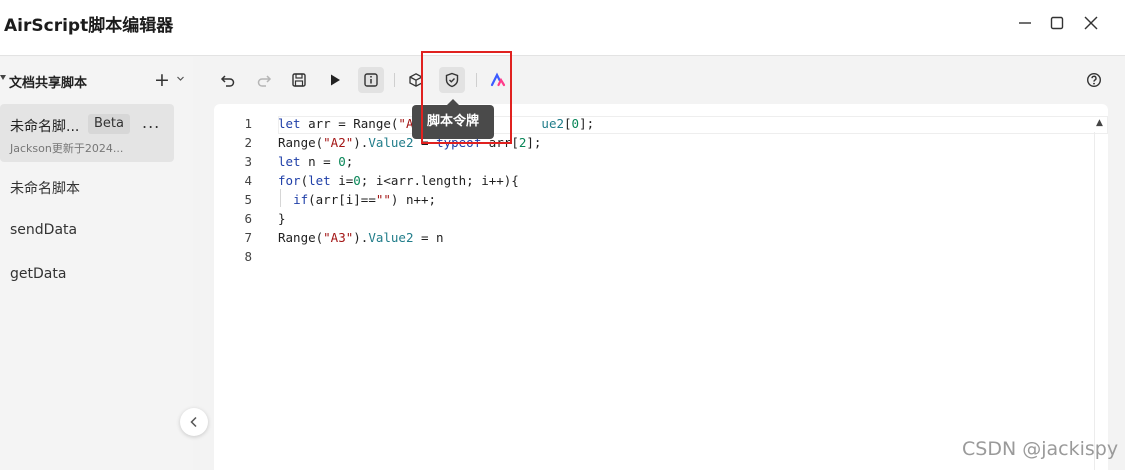 The image size is (1125, 470). Describe the element at coordinates (361, 237) in the screenshot. I see `code-line: Range("A3").Value2 = n` at that location.